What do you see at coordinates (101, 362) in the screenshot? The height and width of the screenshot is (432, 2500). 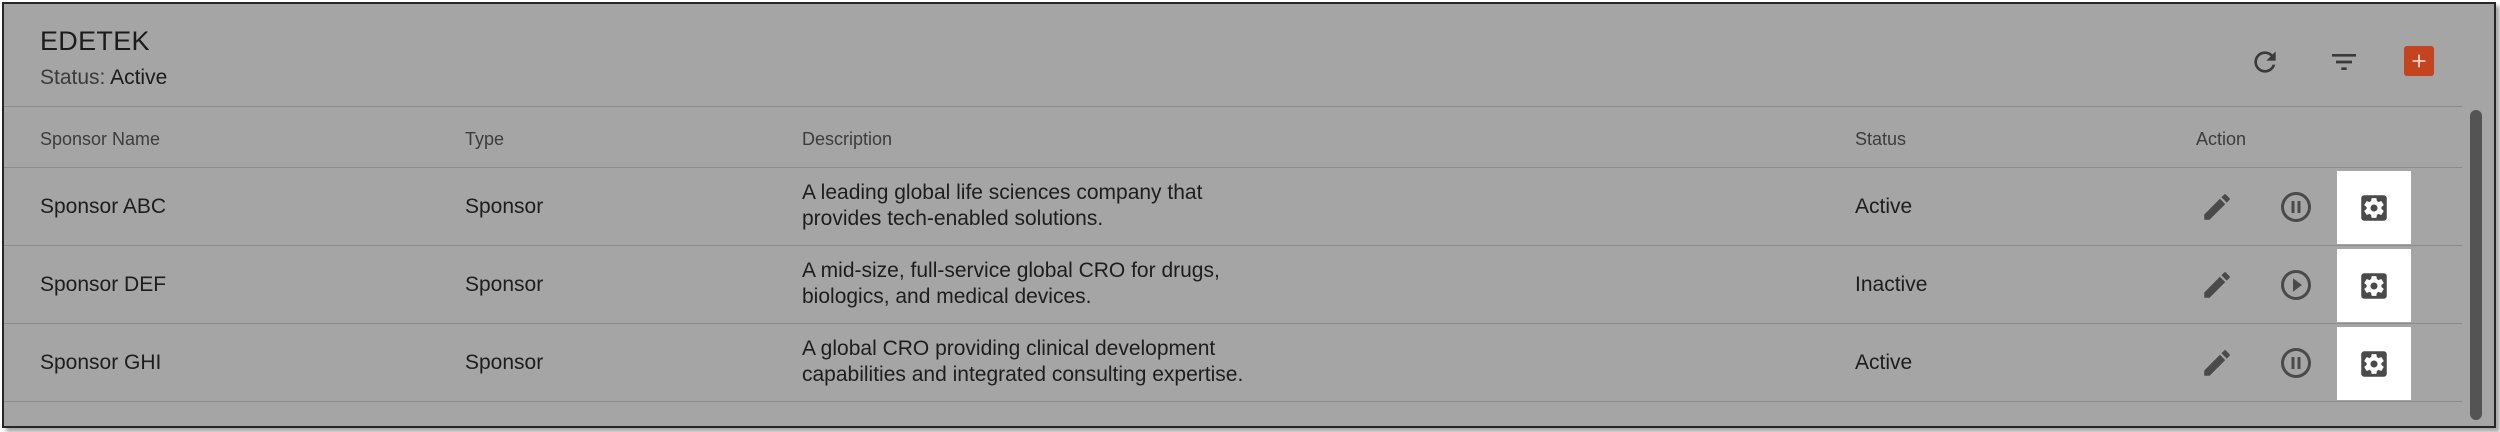 I see `sponsor-name-cell: Sponsor GHI` at bounding box center [101, 362].